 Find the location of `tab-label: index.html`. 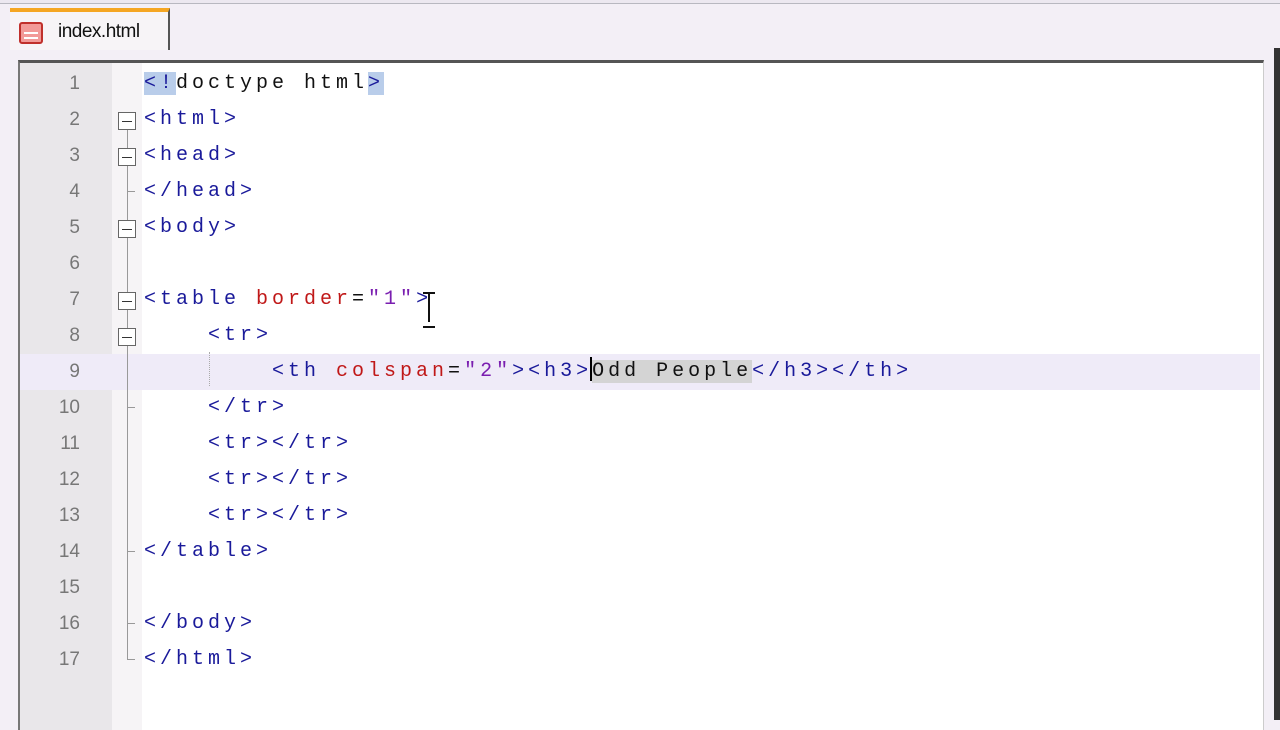

tab-label: index.html is located at coordinates (99, 31).